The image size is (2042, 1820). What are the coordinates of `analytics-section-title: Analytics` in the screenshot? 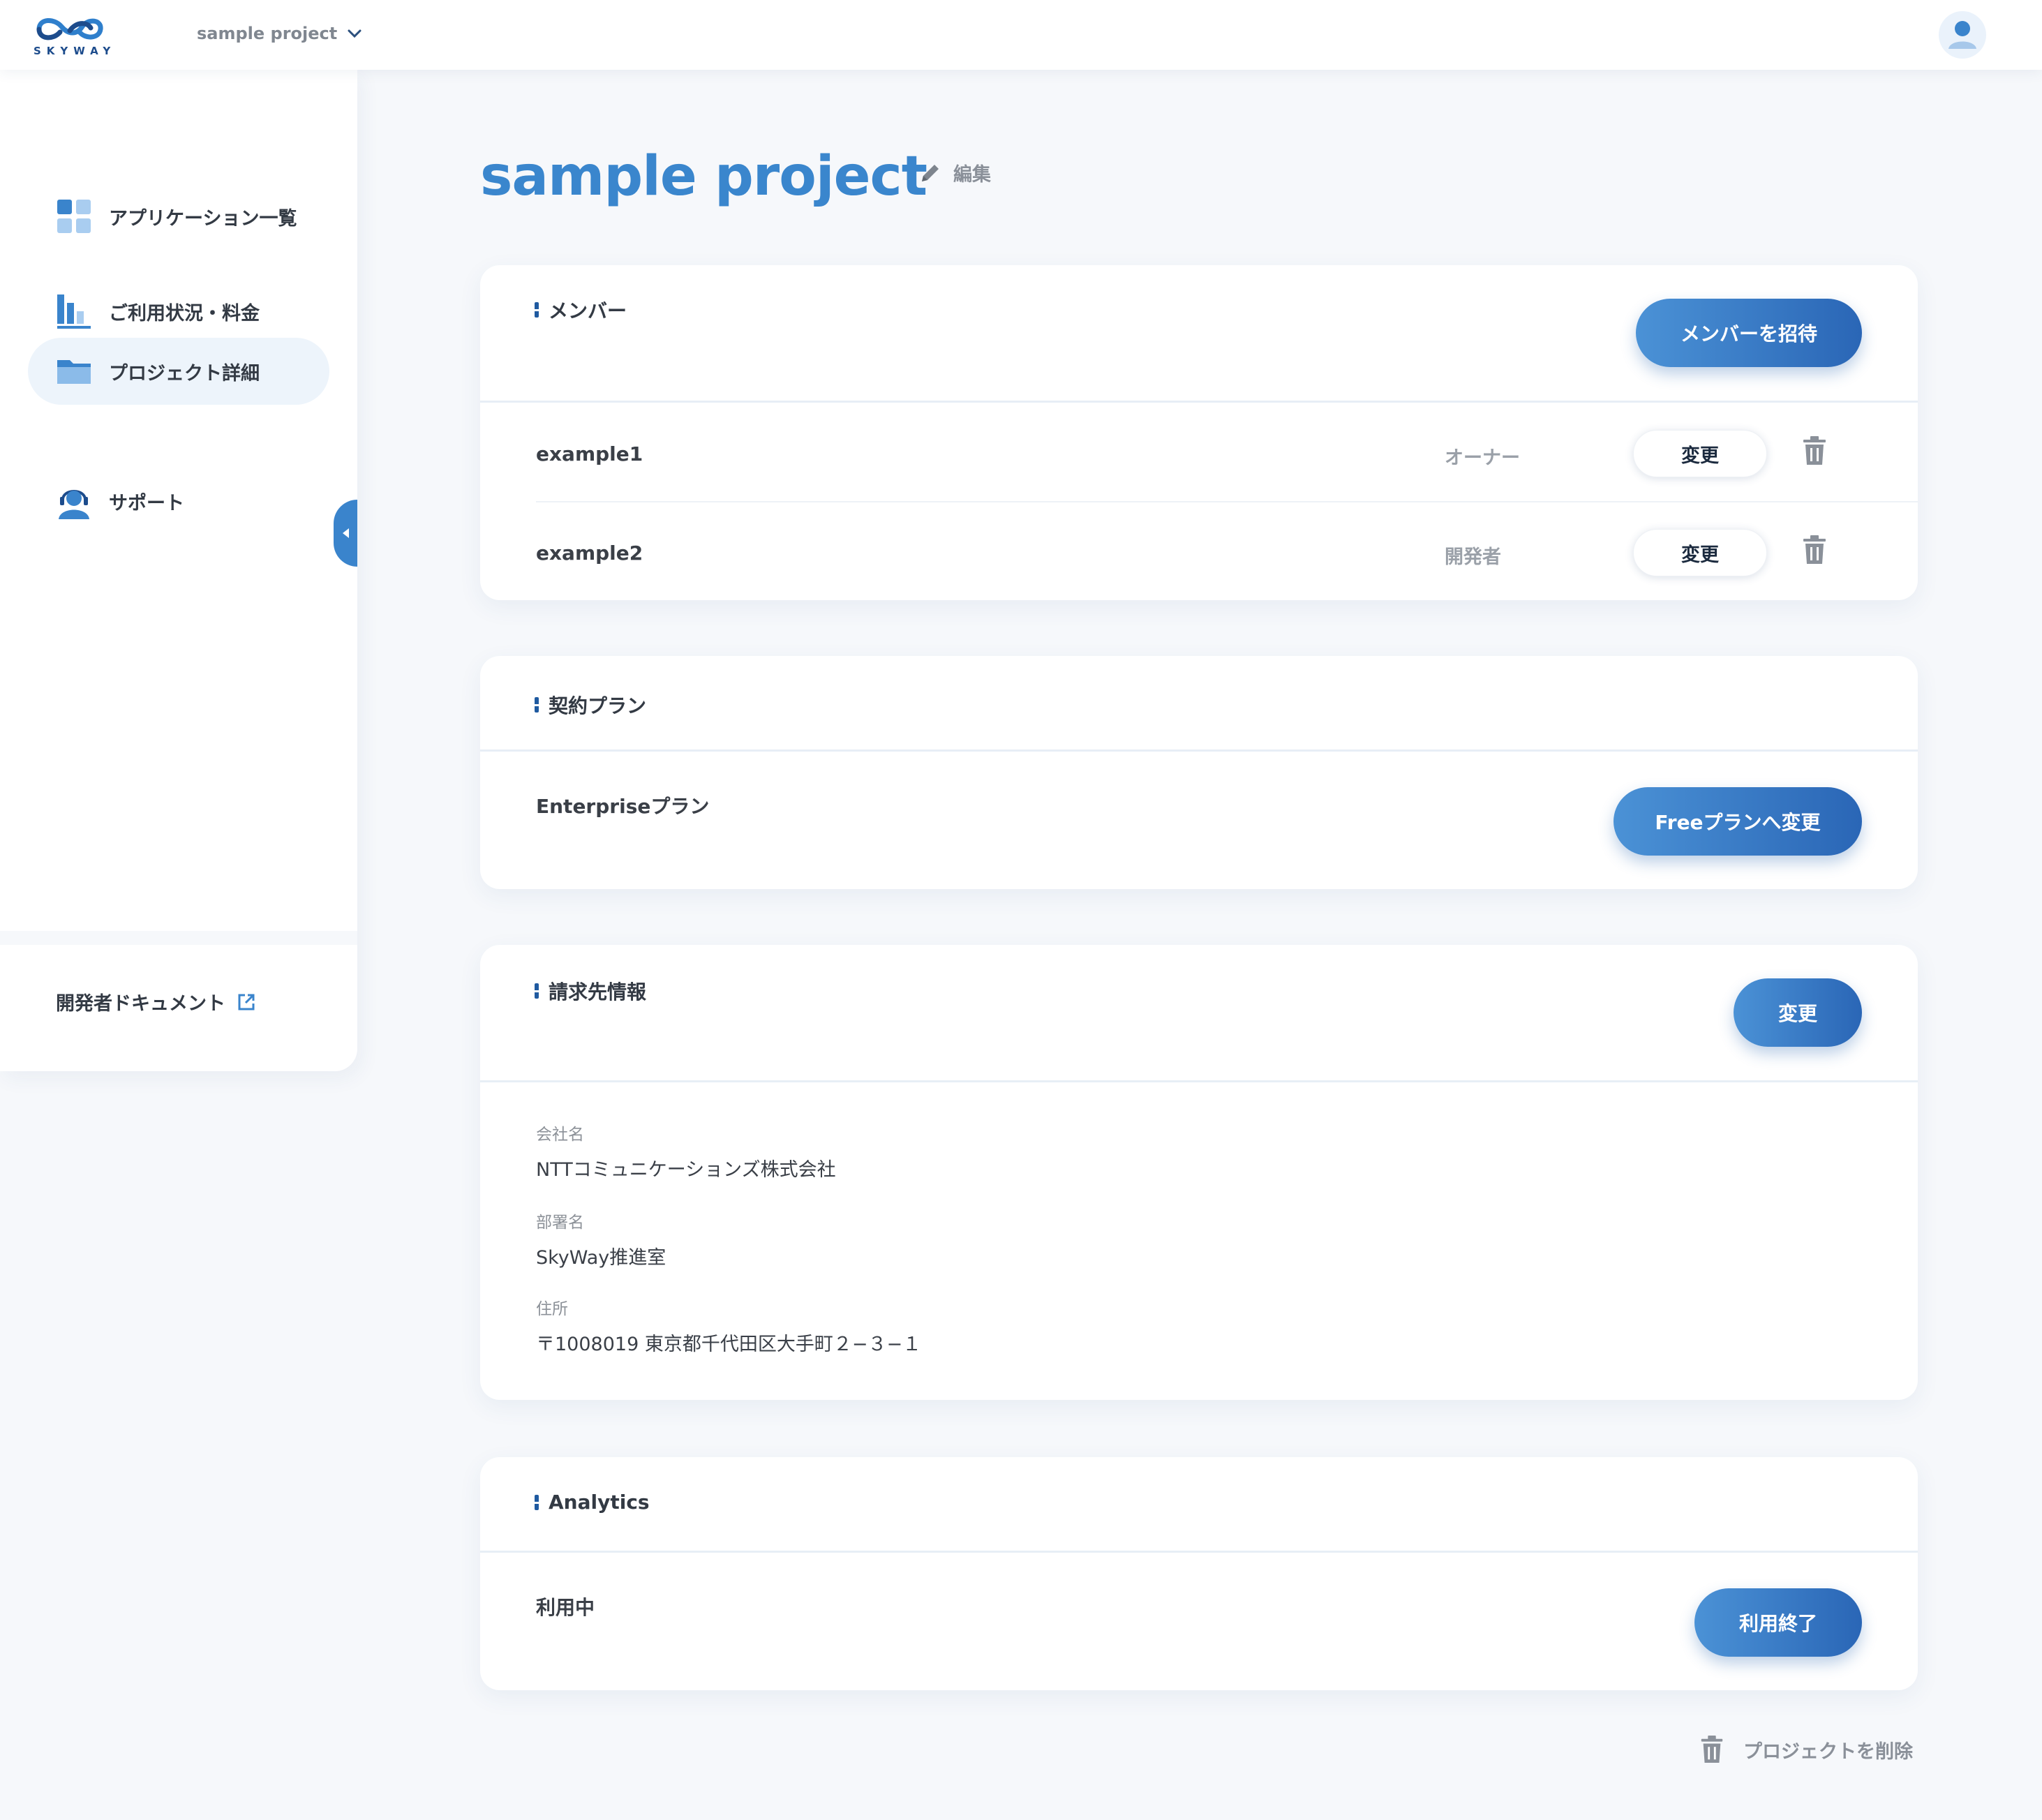 It's located at (592, 1502).